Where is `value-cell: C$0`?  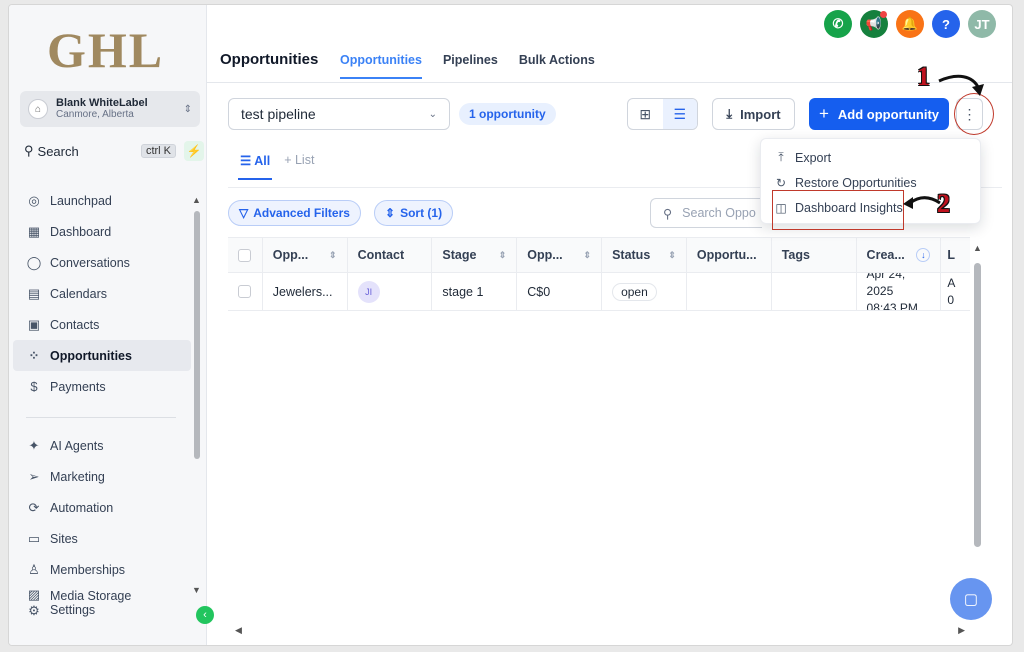 value-cell: C$0 is located at coordinates (560, 291).